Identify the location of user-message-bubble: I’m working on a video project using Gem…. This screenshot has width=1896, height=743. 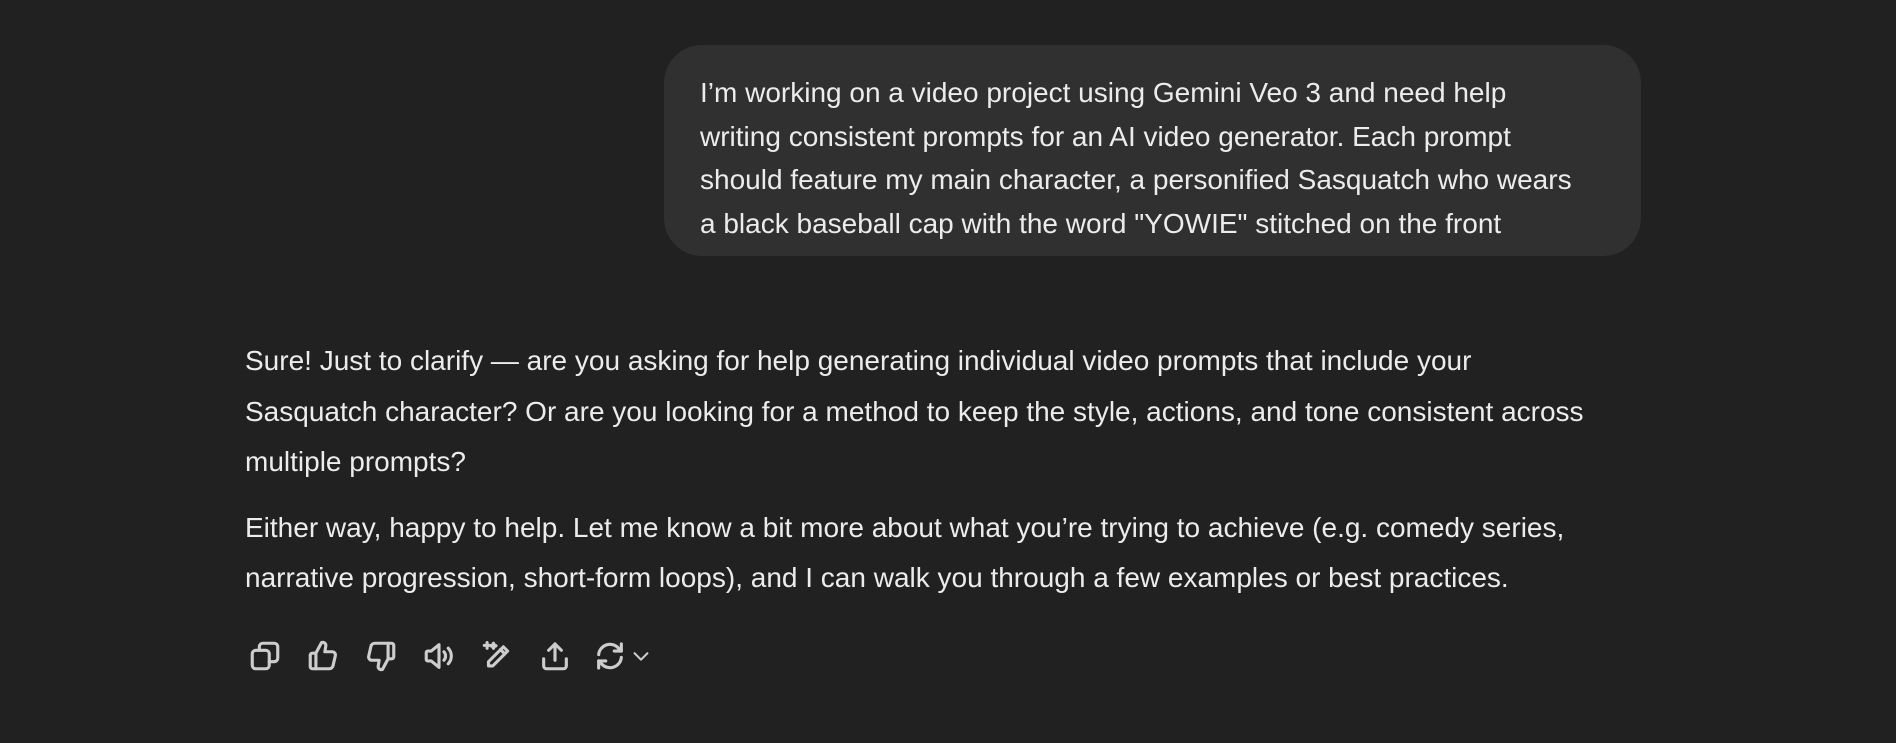
(1152, 150).